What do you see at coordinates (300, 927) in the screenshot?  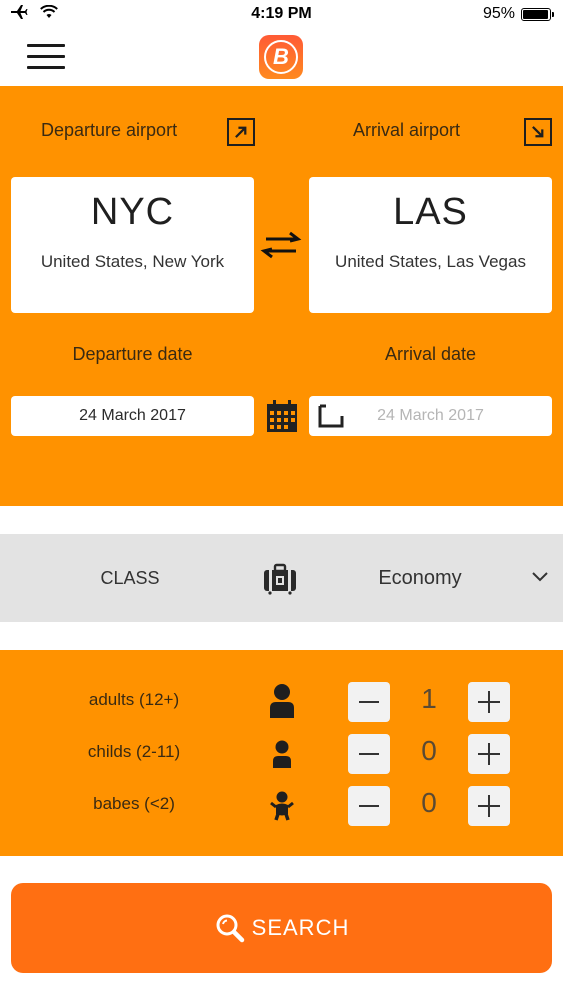 I see `search-label: SEARCH` at bounding box center [300, 927].